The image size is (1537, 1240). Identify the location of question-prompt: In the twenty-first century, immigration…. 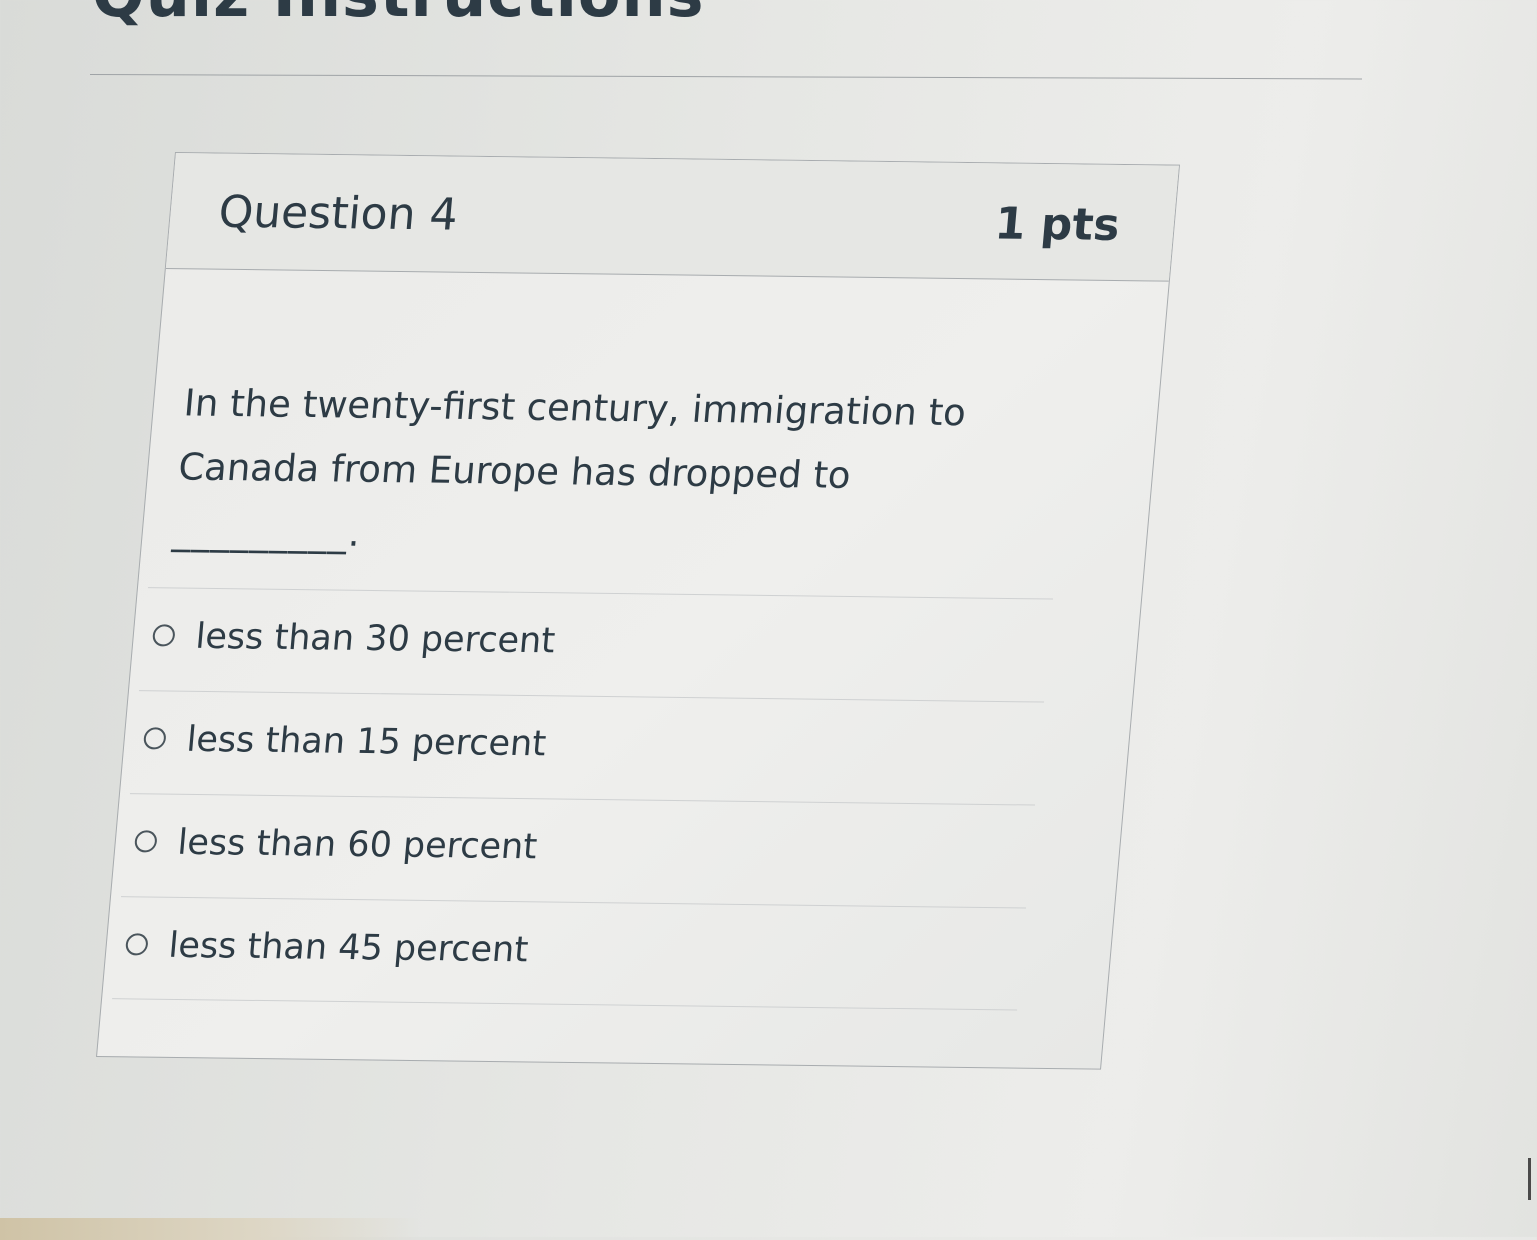
(572, 439).